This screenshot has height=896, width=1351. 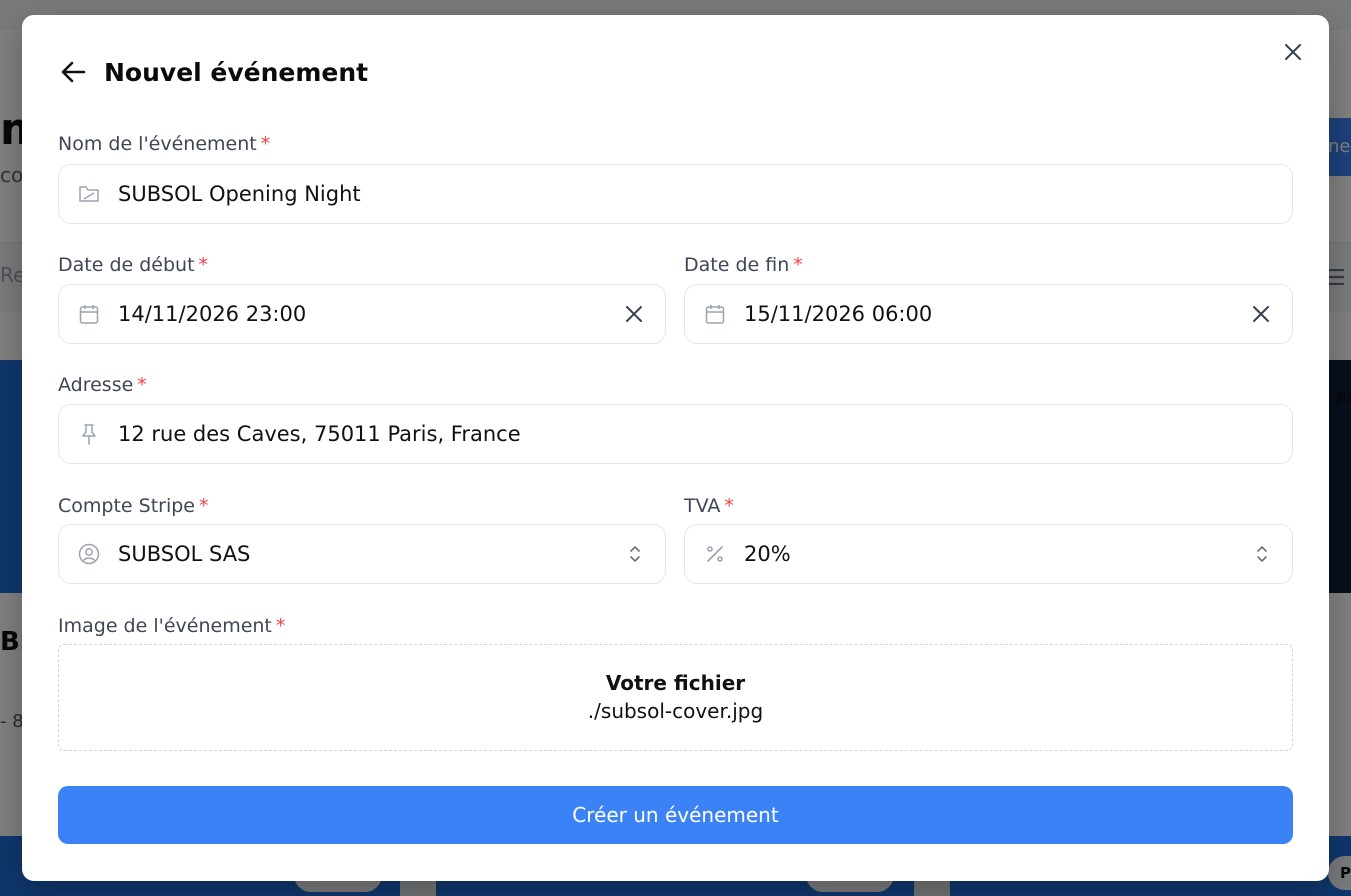 What do you see at coordinates (157, 144) in the screenshot?
I see `event-name-label-text: Nom de l'événement` at bounding box center [157, 144].